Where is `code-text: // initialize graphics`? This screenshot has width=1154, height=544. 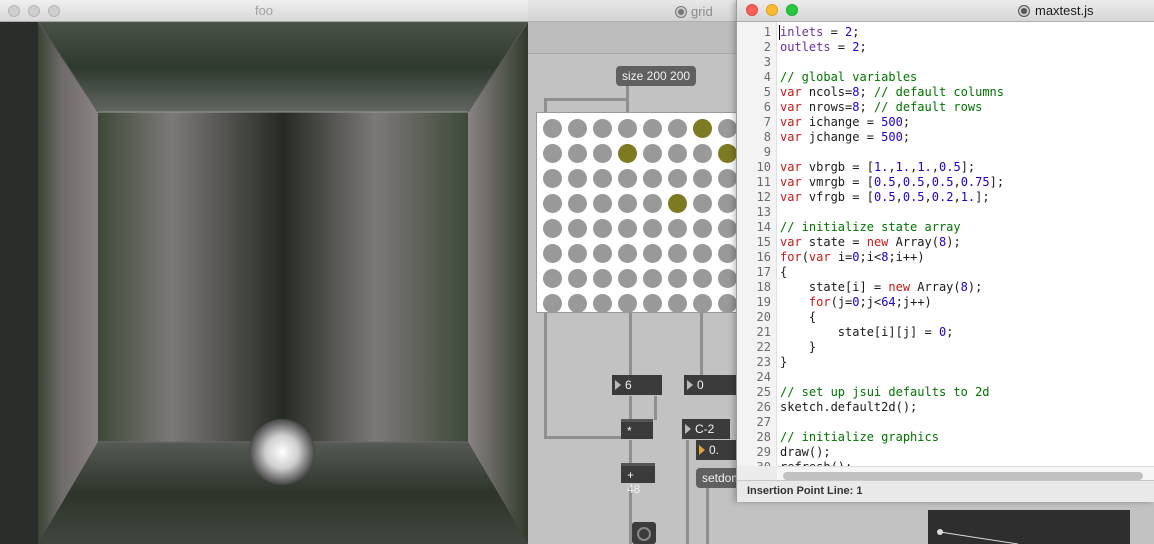 code-text: // initialize graphics is located at coordinates (859, 437).